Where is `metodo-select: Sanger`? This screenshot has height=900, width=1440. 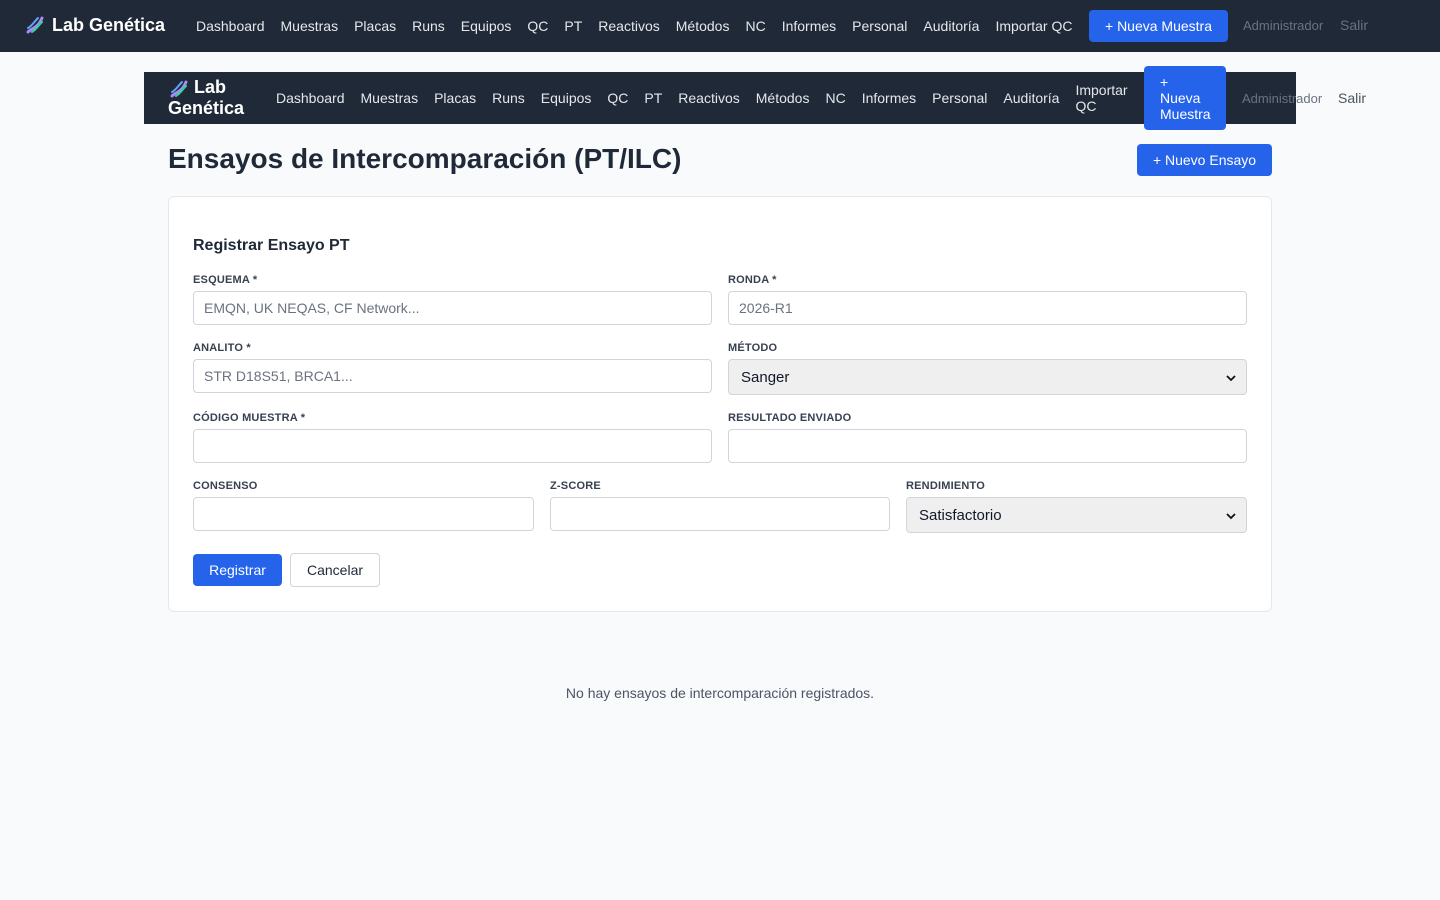
metodo-select: Sanger is located at coordinates (987, 377).